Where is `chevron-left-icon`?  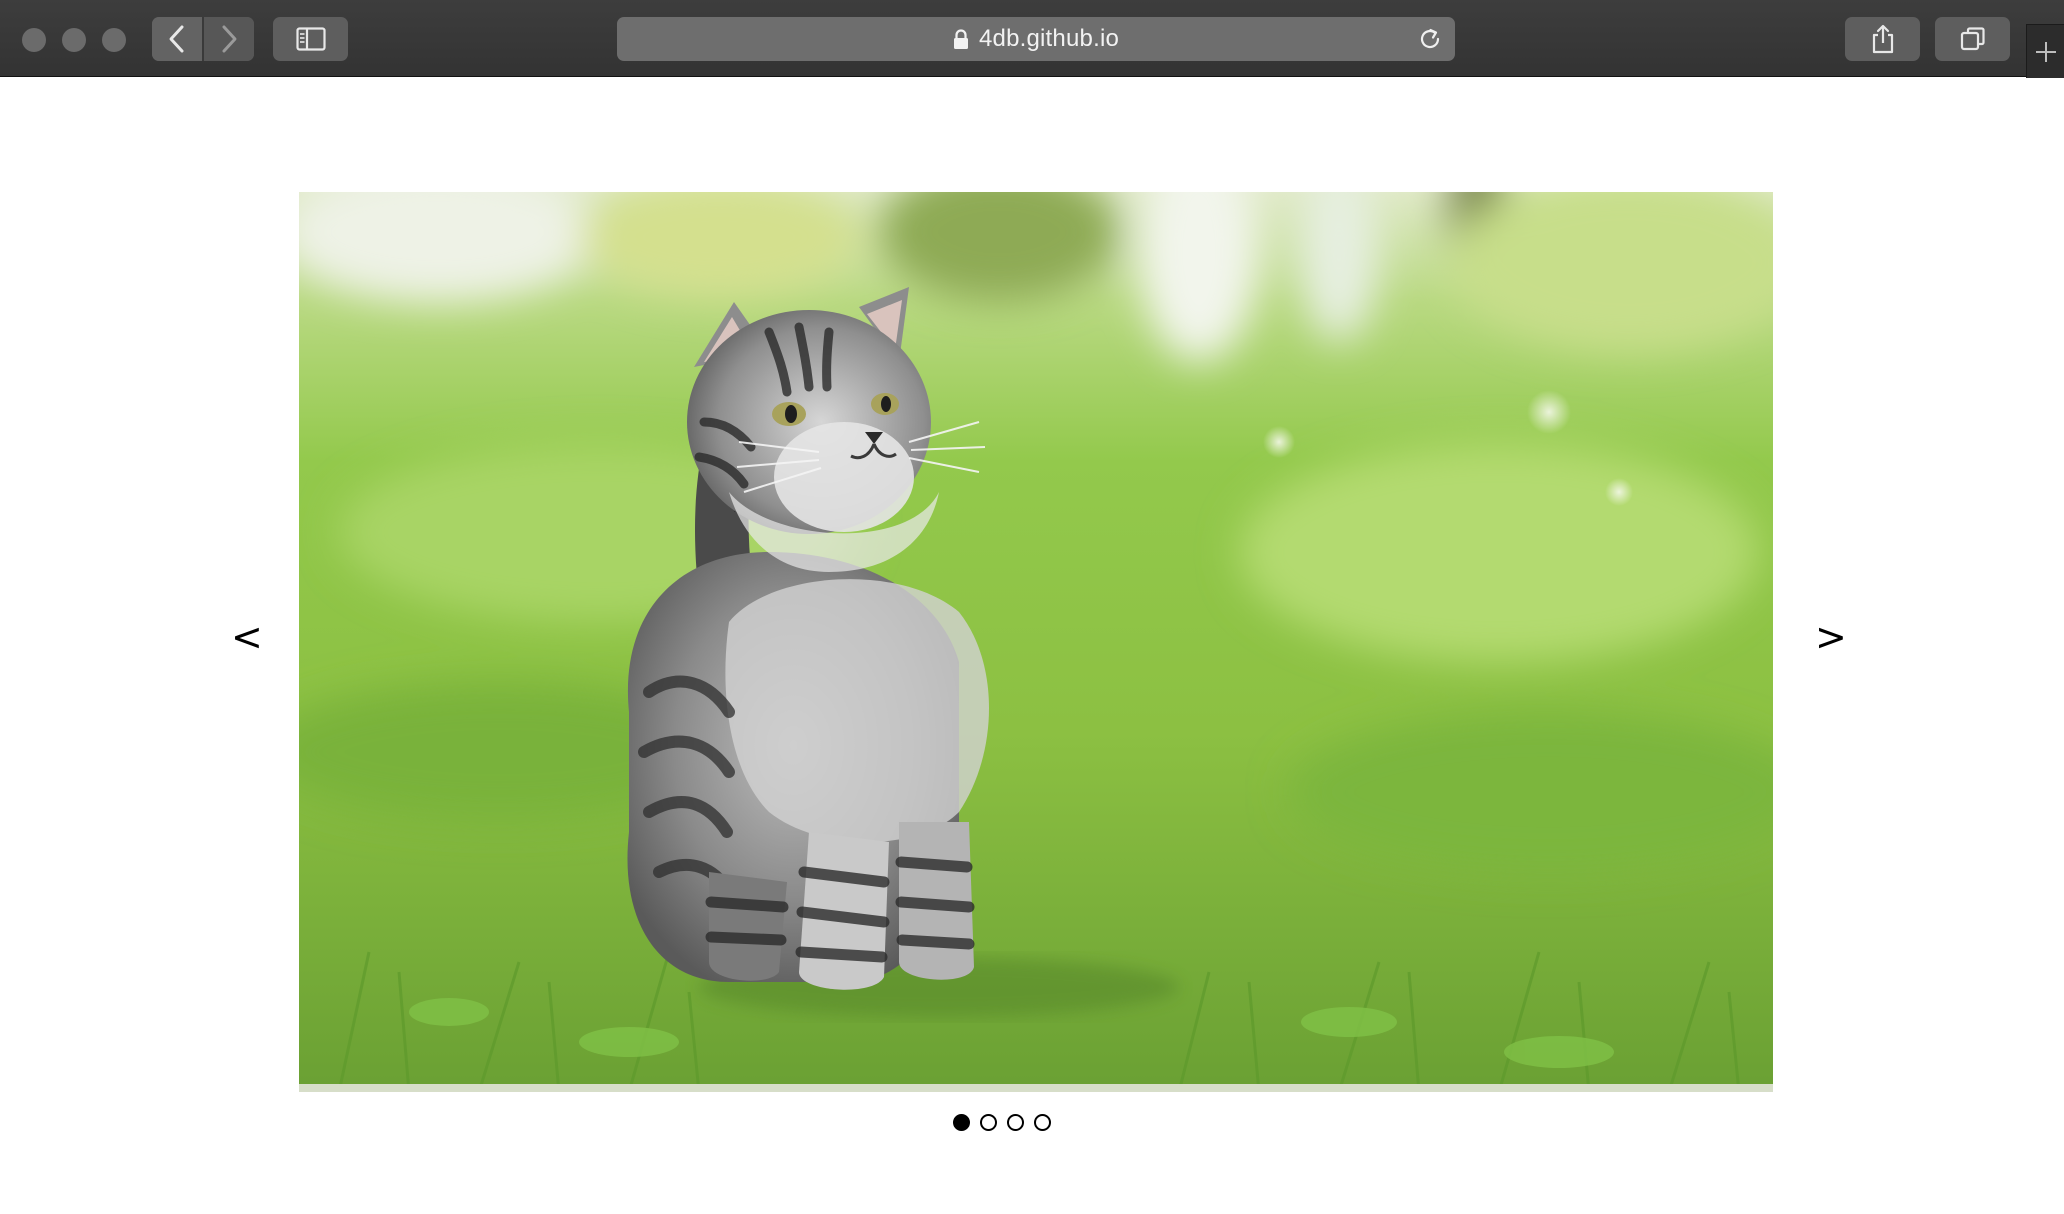 chevron-left-icon is located at coordinates (176, 39).